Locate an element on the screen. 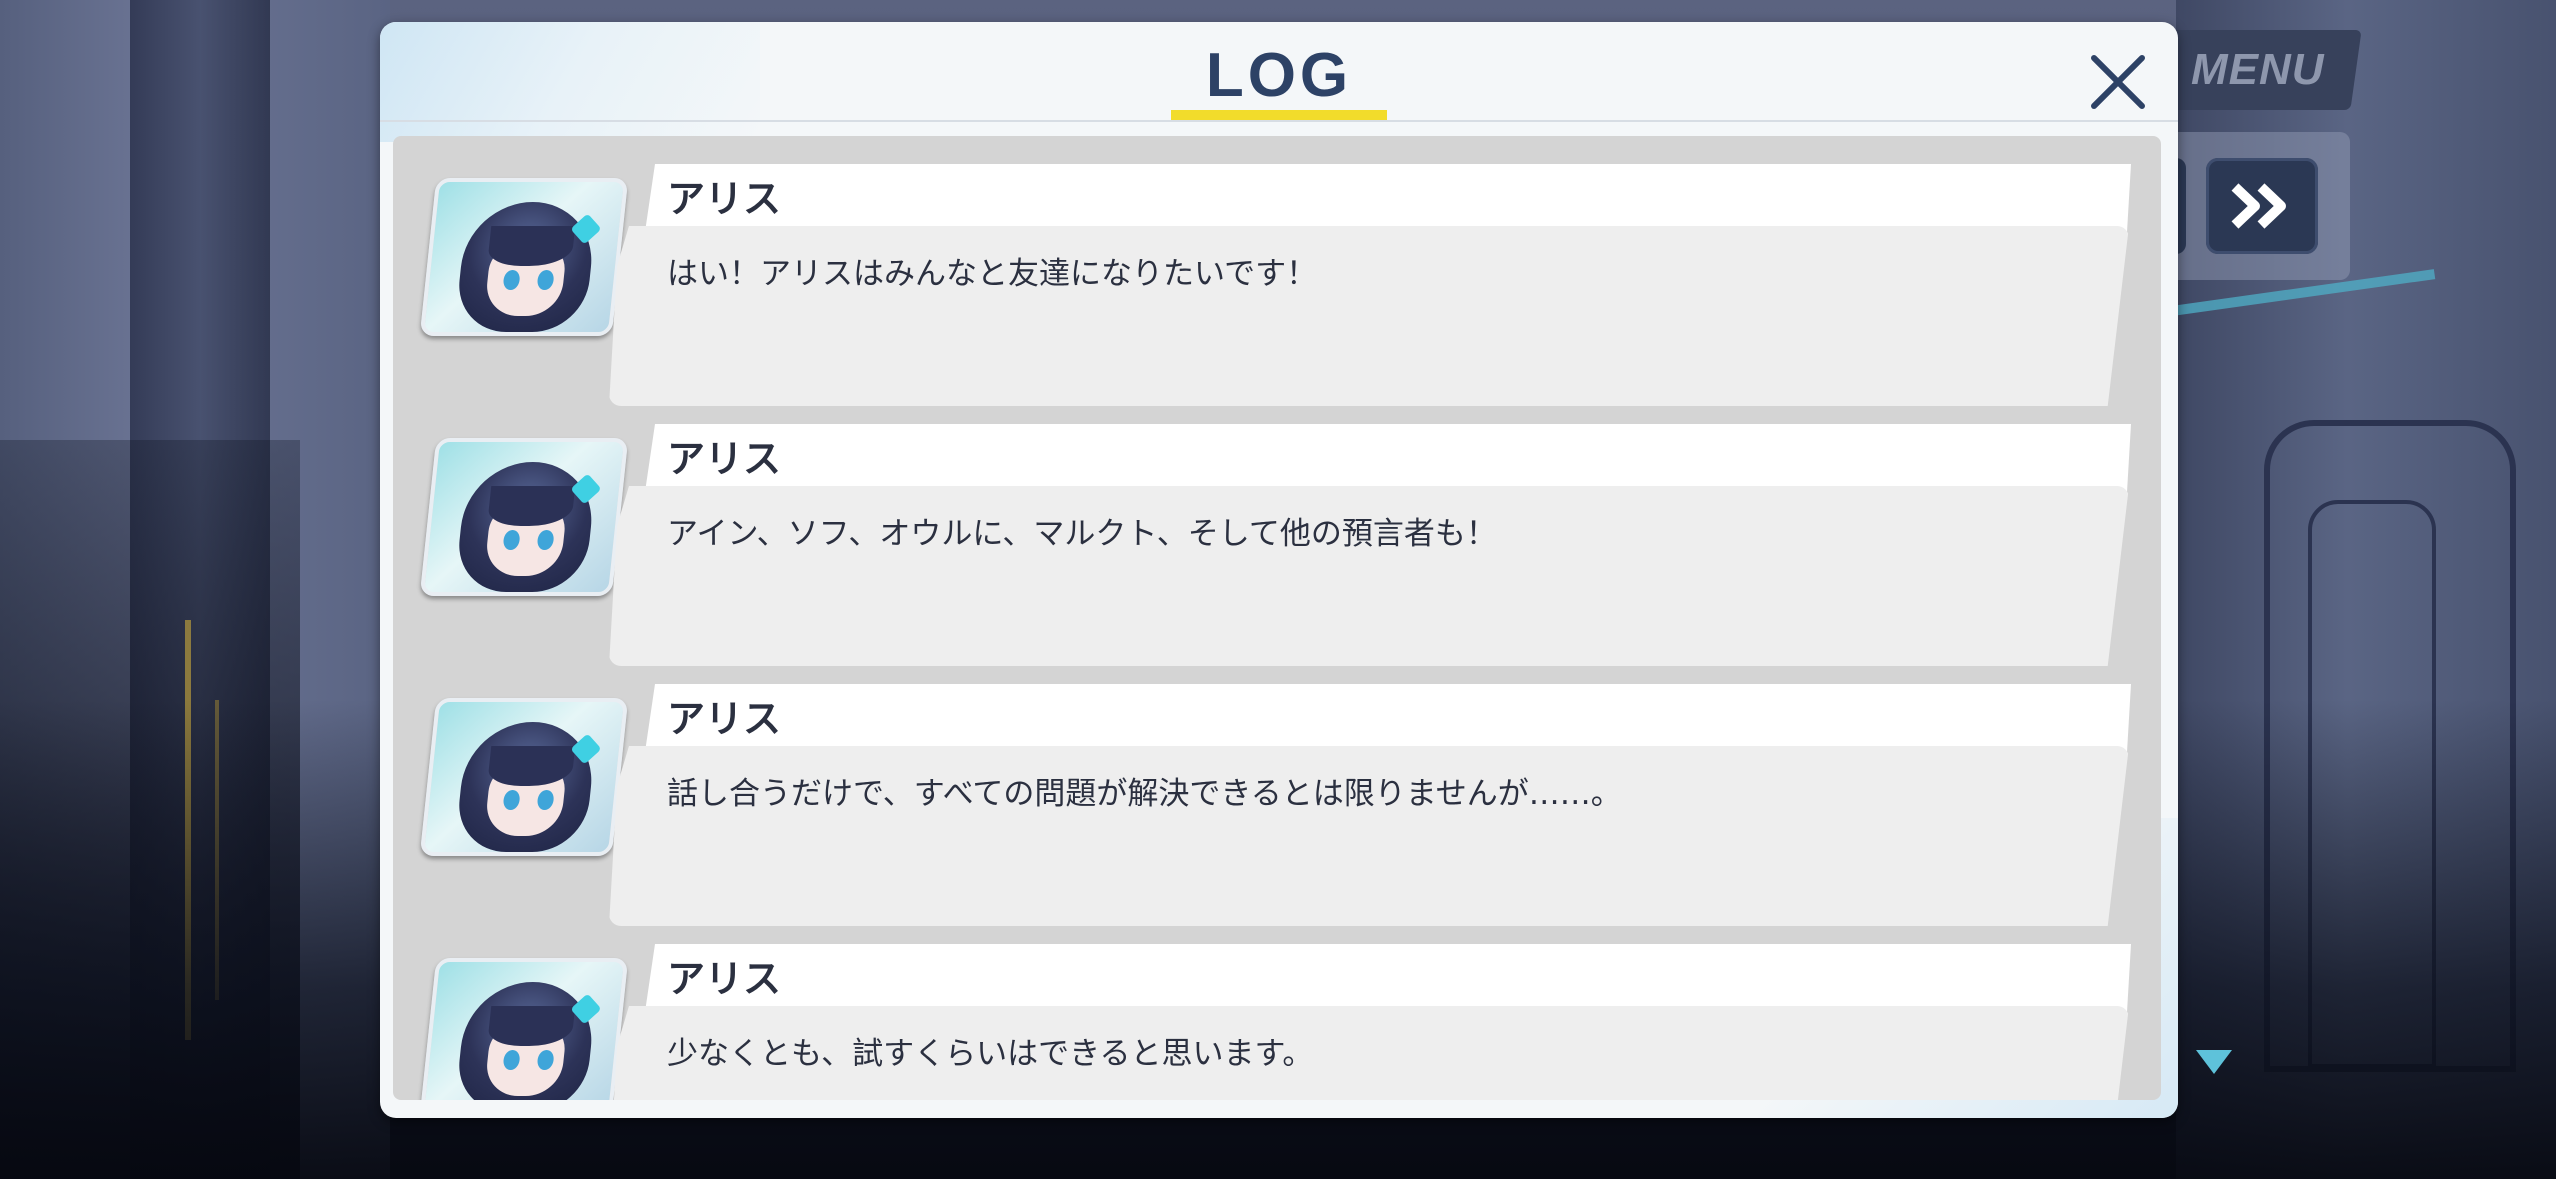 This screenshot has width=2556, height=1179. log-entry: アリス アイン、ソフ、オウルに、マルクト、そして他の預言者も！ is located at coordinates (1277, 548).